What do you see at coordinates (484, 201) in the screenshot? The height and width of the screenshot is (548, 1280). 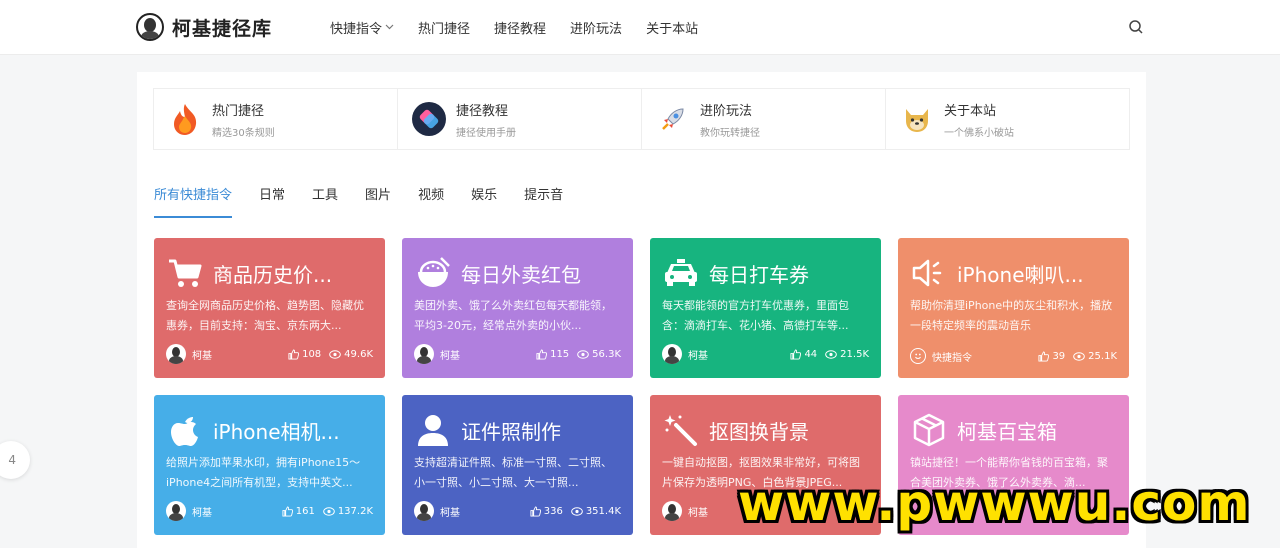 I see `tab-entertainment: 娱乐` at bounding box center [484, 201].